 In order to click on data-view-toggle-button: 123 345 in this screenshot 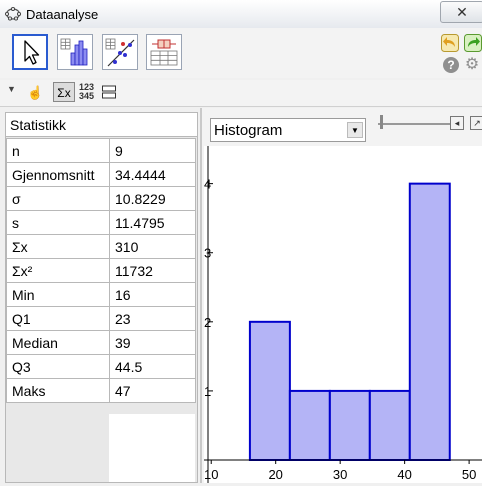, I will do `click(86, 92)`.